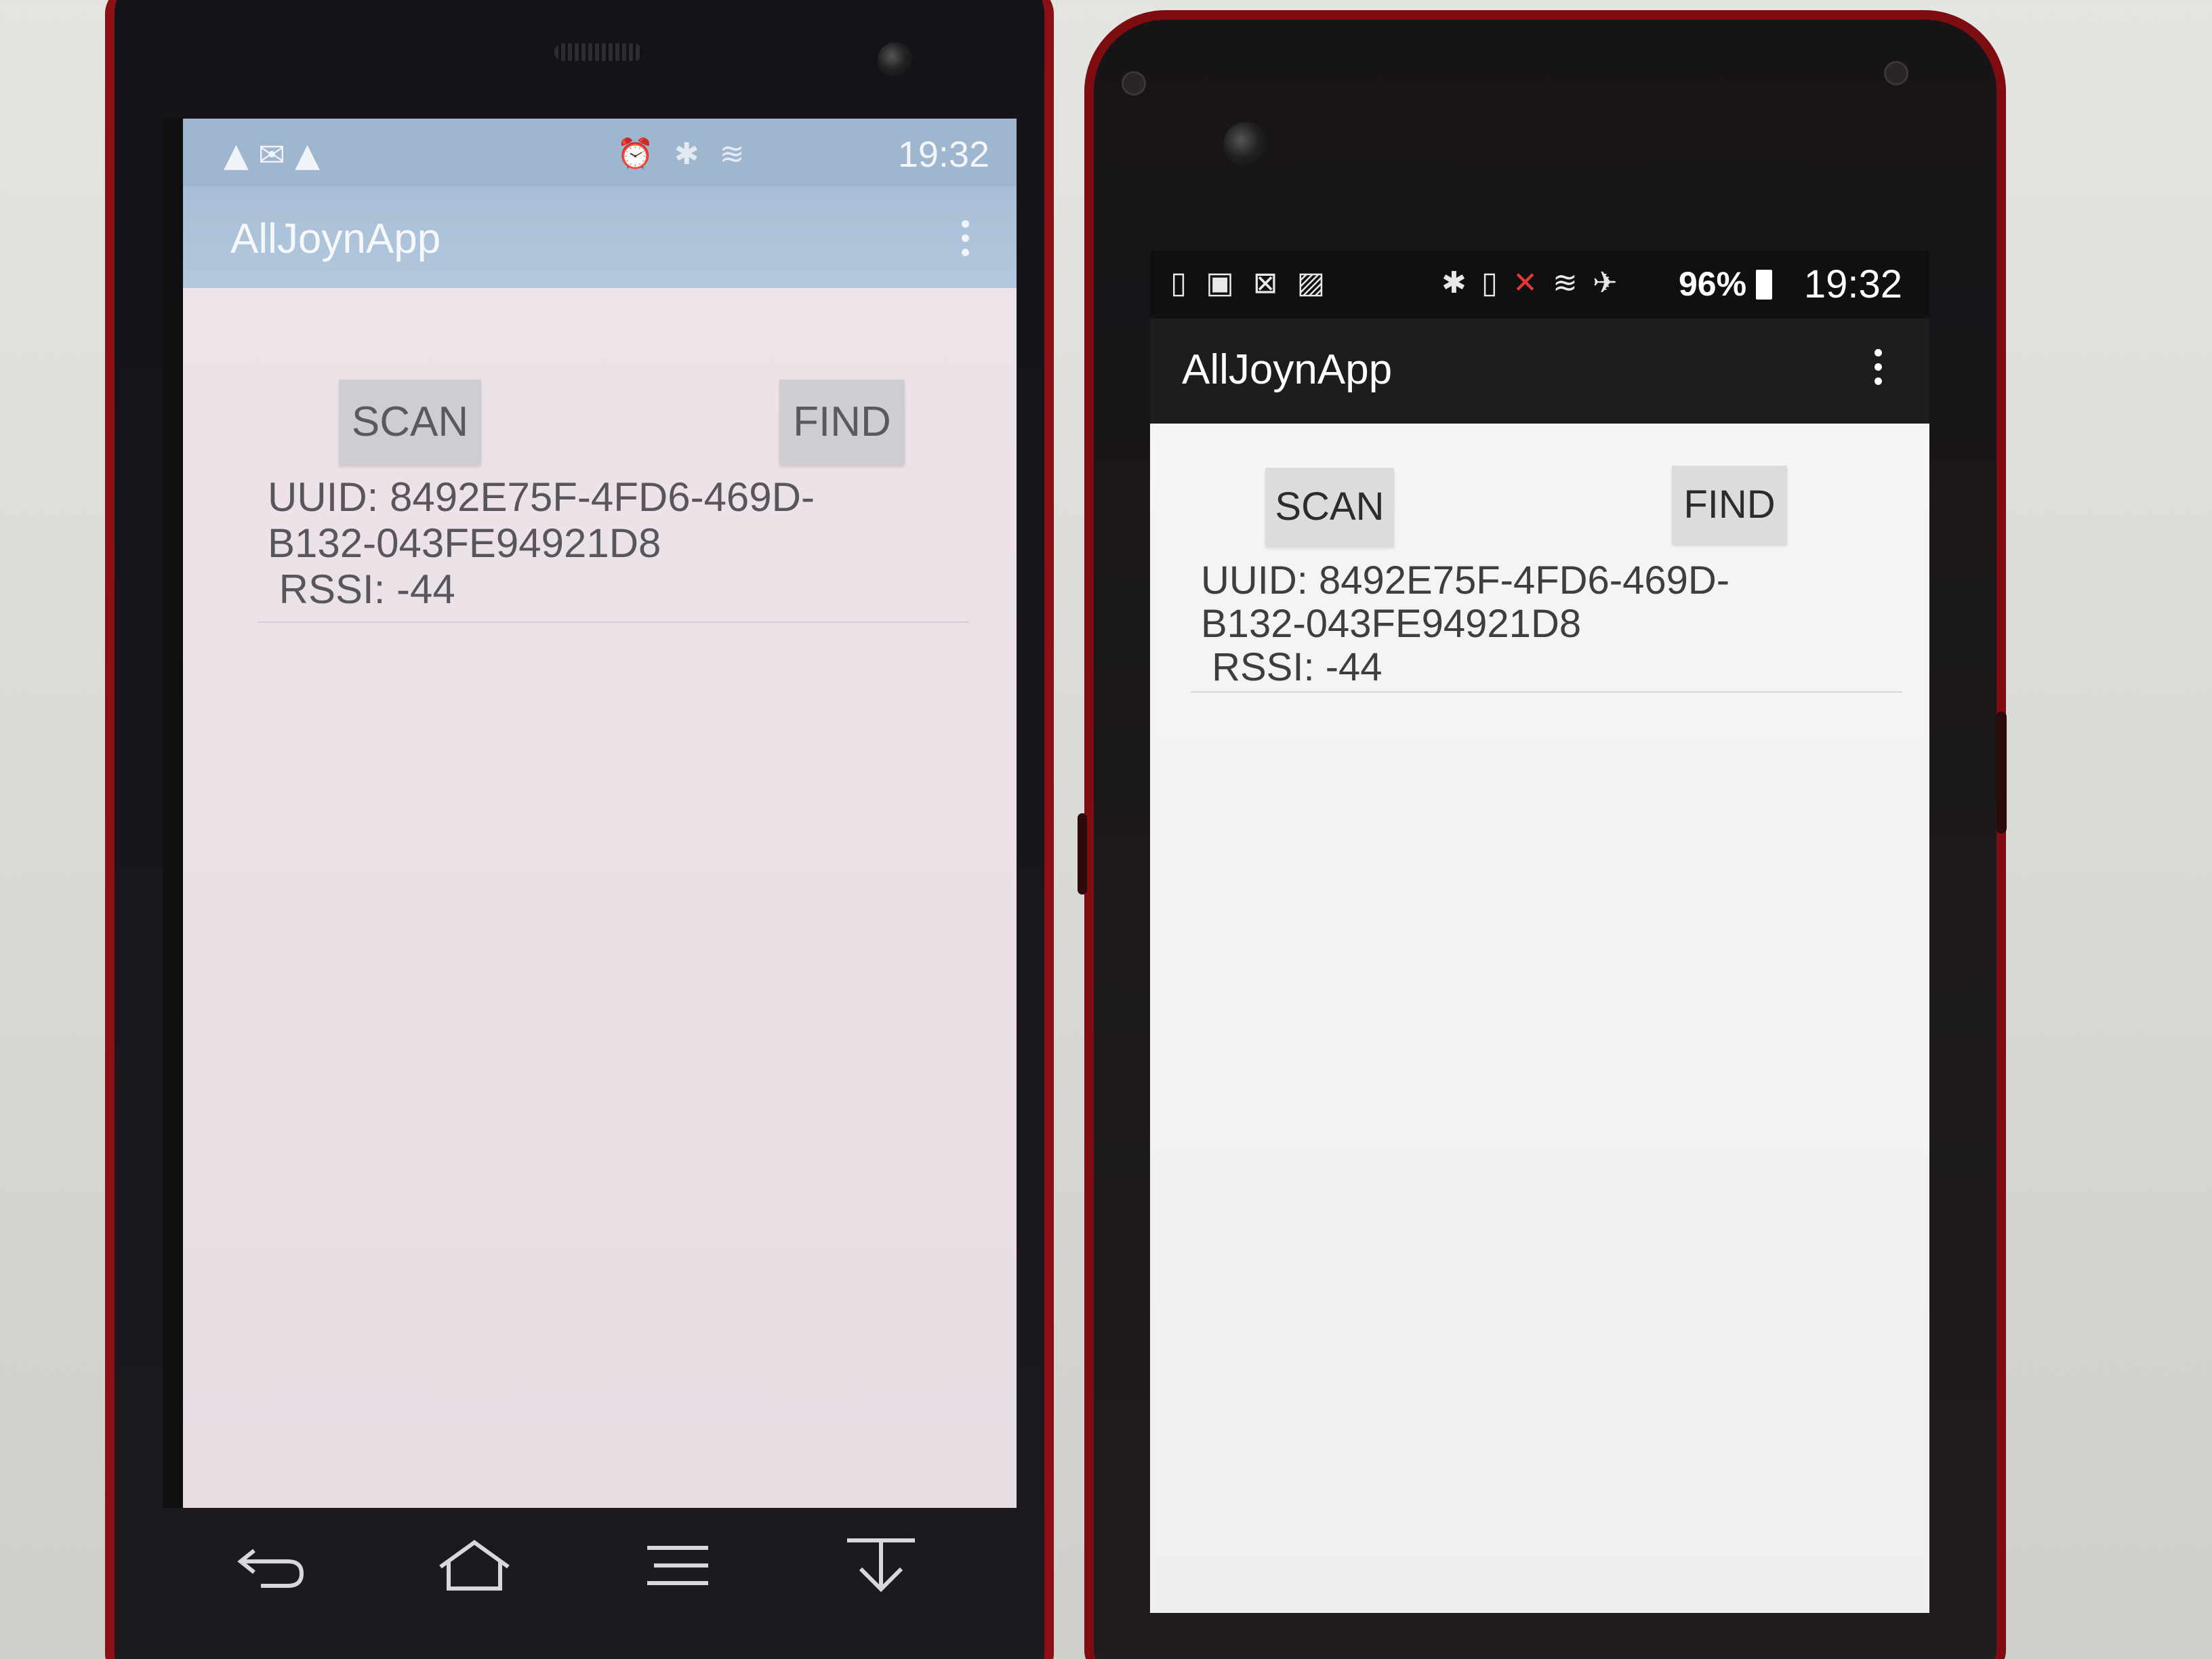 Image resolution: width=2212 pixels, height=1659 pixels. I want to click on alarm-icon: ⏰, so click(645, 154).